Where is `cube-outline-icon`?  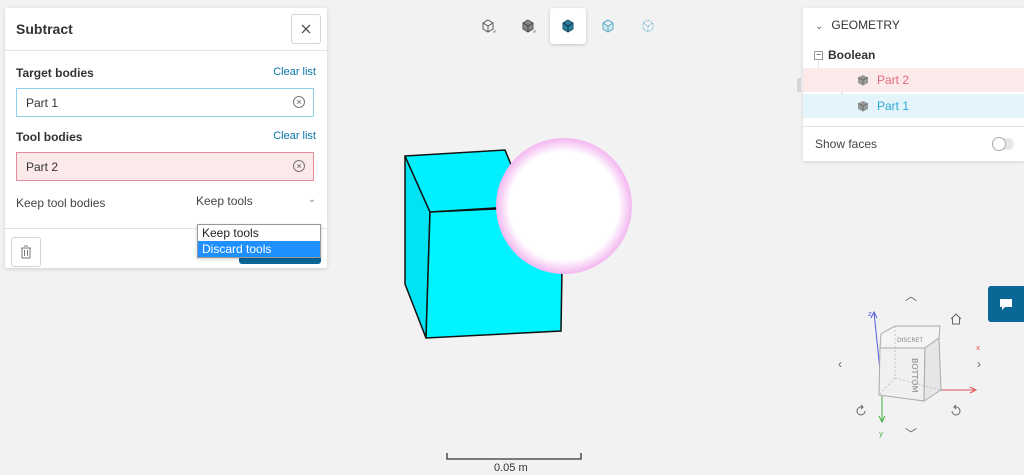 cube-outline-icon is located at coordinates (489, 26).